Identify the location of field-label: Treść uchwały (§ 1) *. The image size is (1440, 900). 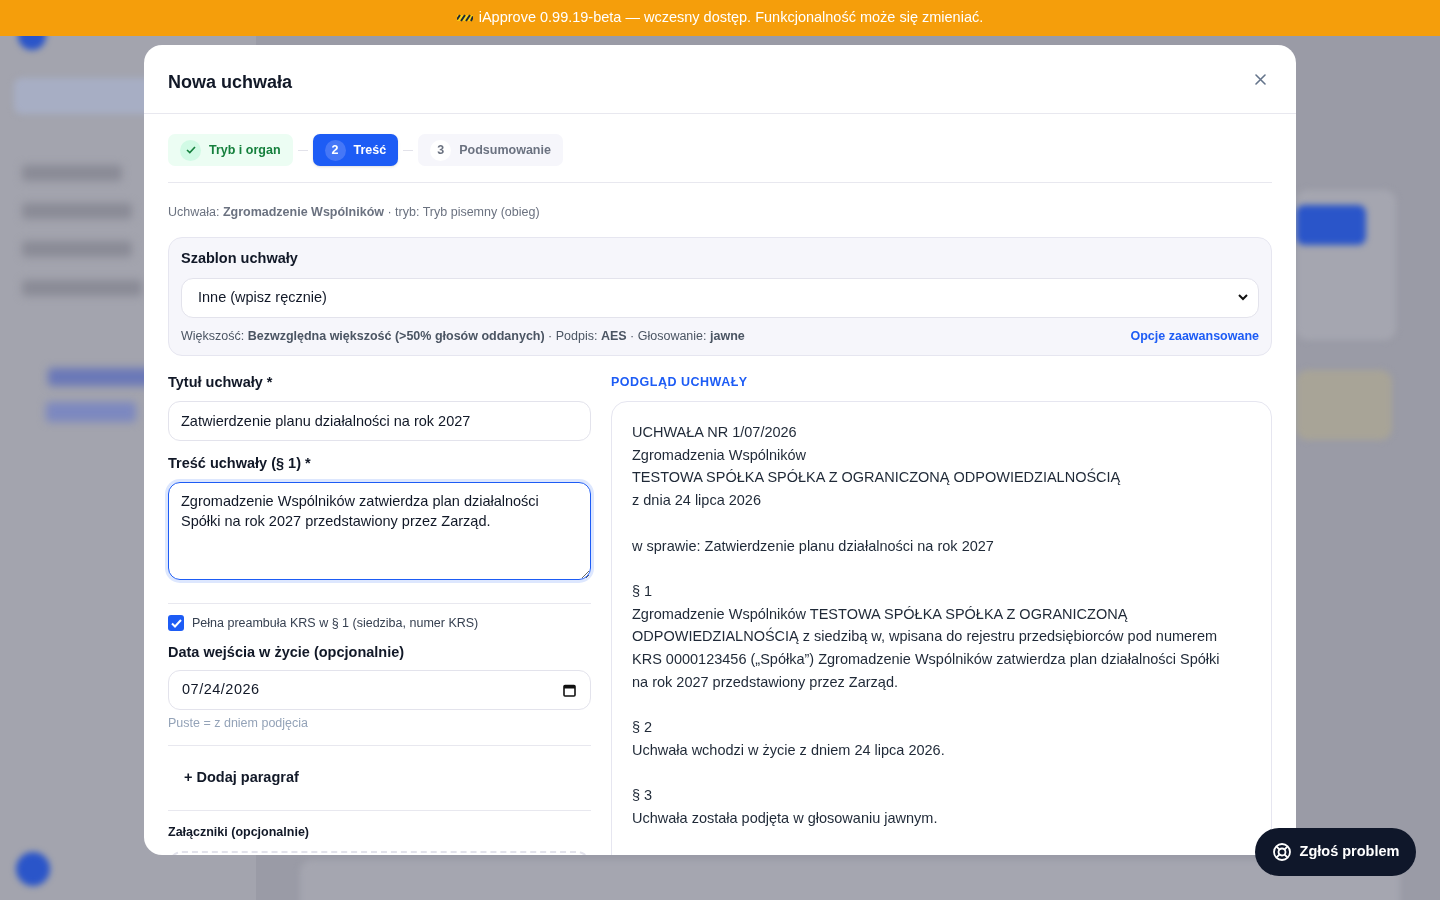
(240, 463).